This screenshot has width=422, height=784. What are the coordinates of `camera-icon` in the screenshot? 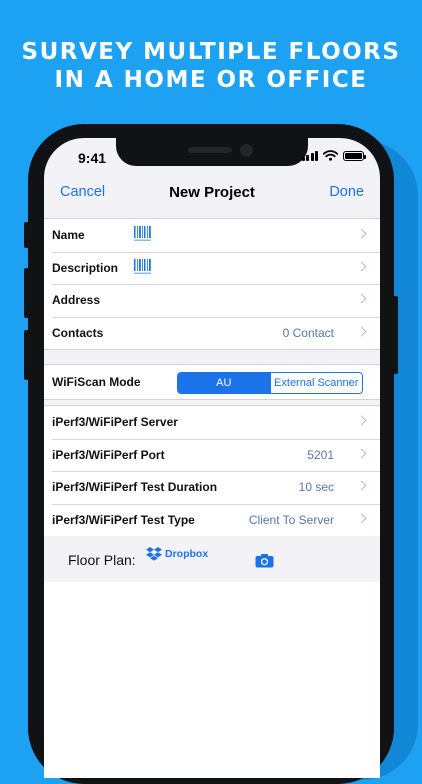 It's located at (264, 560).